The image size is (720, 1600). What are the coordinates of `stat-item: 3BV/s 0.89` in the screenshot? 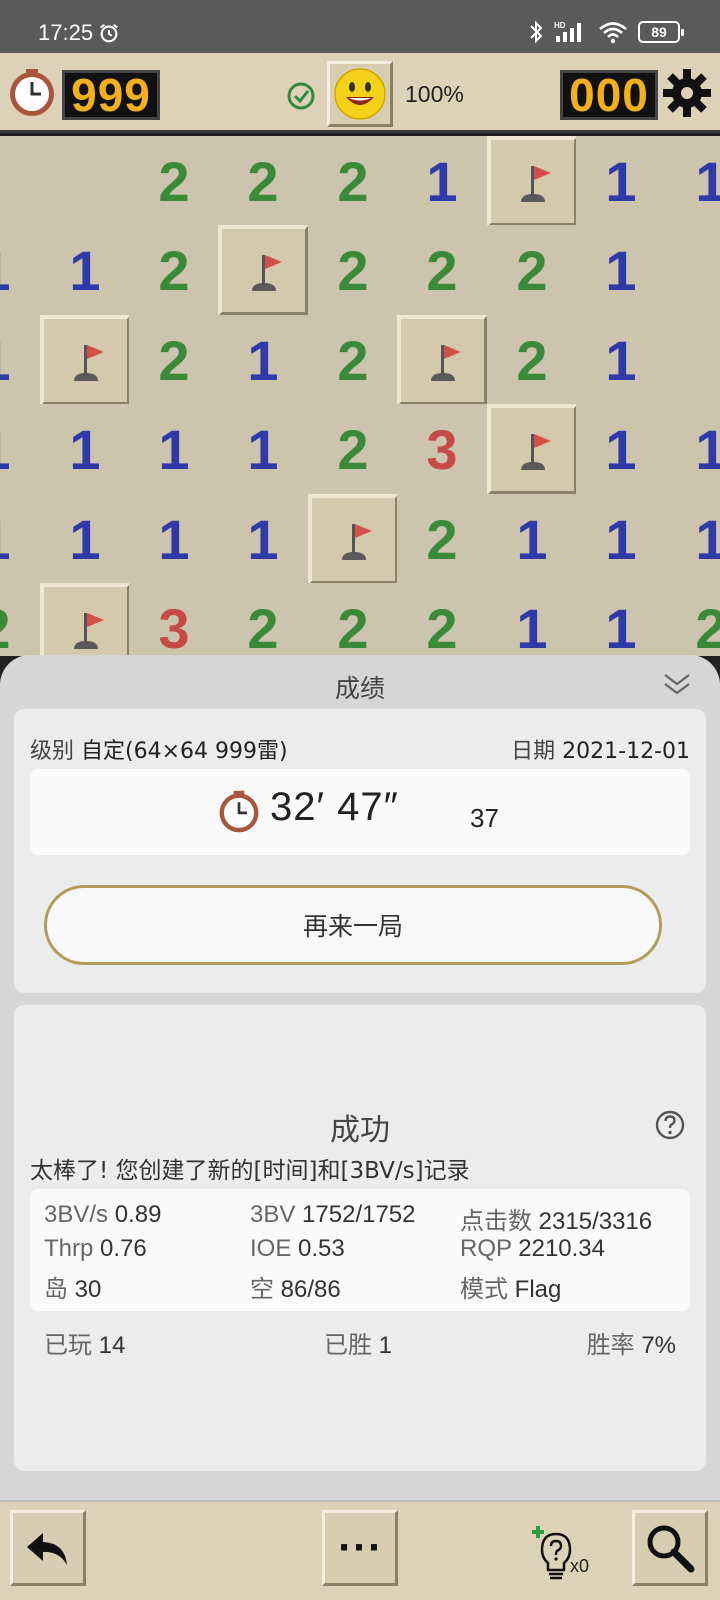 It's located at (102, 1215).